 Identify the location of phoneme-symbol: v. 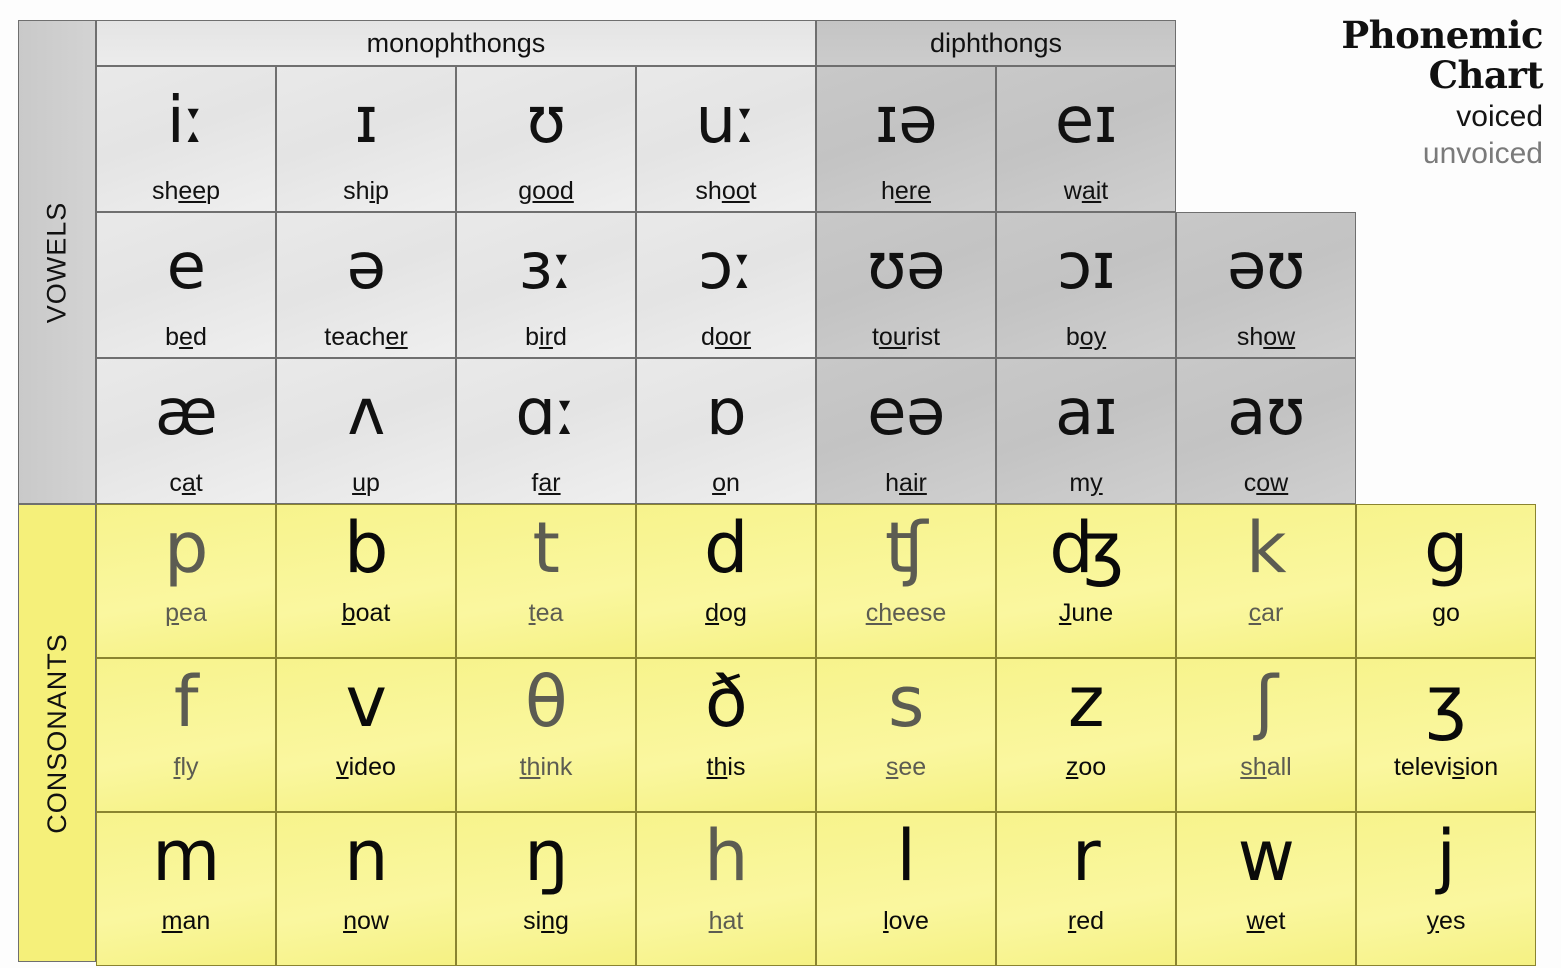
(366, 702).